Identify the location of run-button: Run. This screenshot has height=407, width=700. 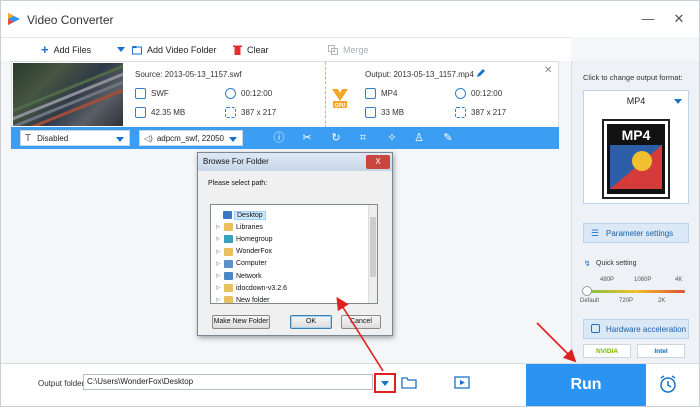
(586, 385).